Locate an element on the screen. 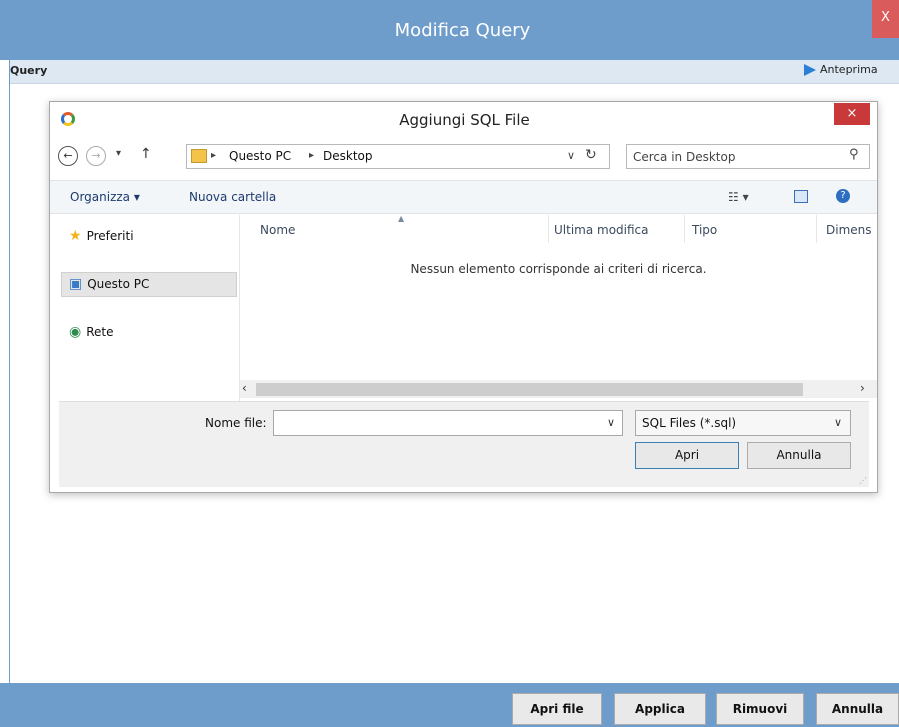 The width and height of the screenshot is (899, 727). filename-dropdown-chevron-icon: ∨ is located at coordinates (611, 422).